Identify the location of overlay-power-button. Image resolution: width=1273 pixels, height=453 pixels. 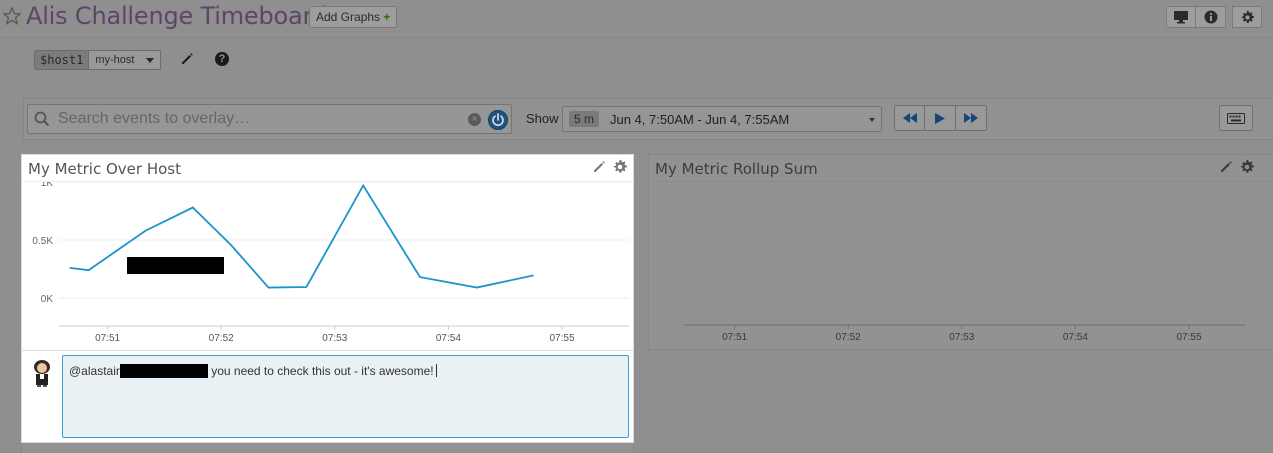
(498, 120).